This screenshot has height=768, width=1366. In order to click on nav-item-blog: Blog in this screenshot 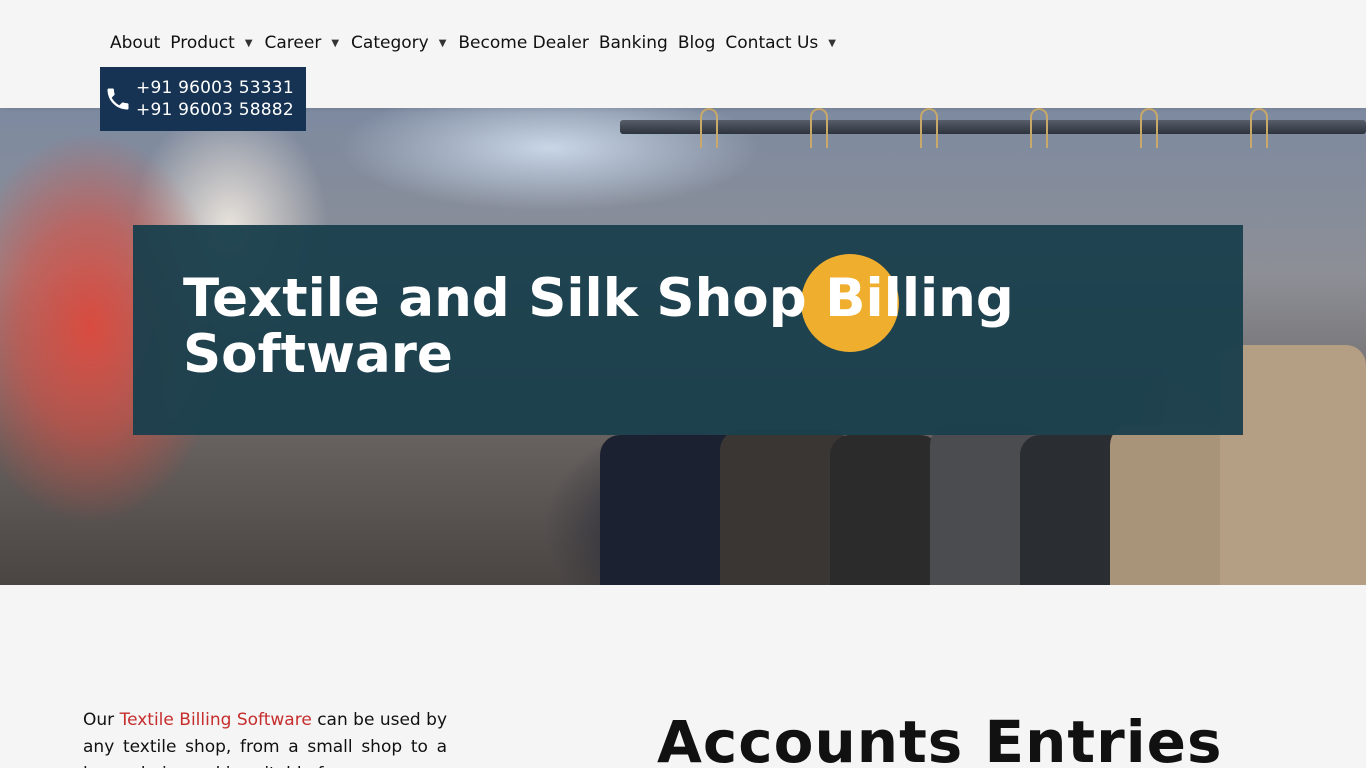, I will do `click(697, 43)`.